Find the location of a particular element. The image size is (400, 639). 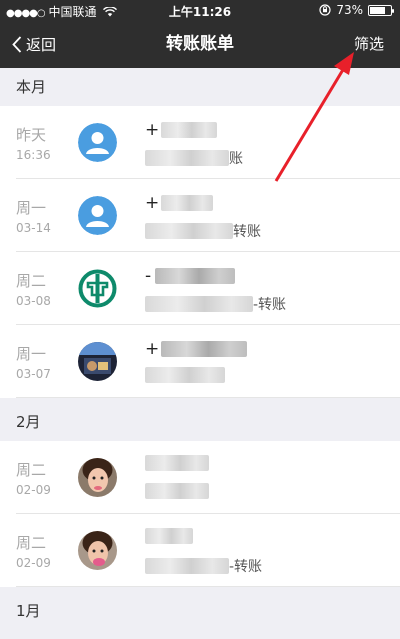

transaction-date: 03-07 is located at coordinates (33, 374).